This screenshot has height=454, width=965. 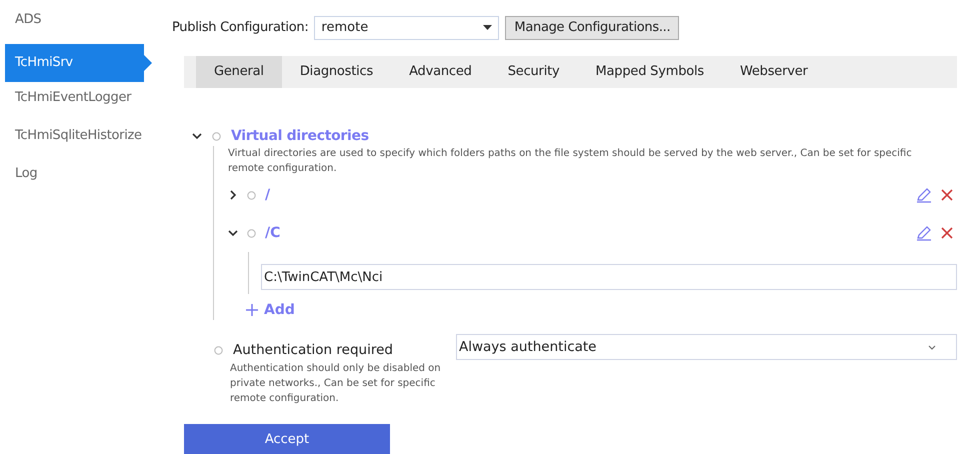 What do you see at coordinates (78, 63) in the screenshot?
I see `sidebar-item: TcHmiSrv` at bounding box center [78, 63].